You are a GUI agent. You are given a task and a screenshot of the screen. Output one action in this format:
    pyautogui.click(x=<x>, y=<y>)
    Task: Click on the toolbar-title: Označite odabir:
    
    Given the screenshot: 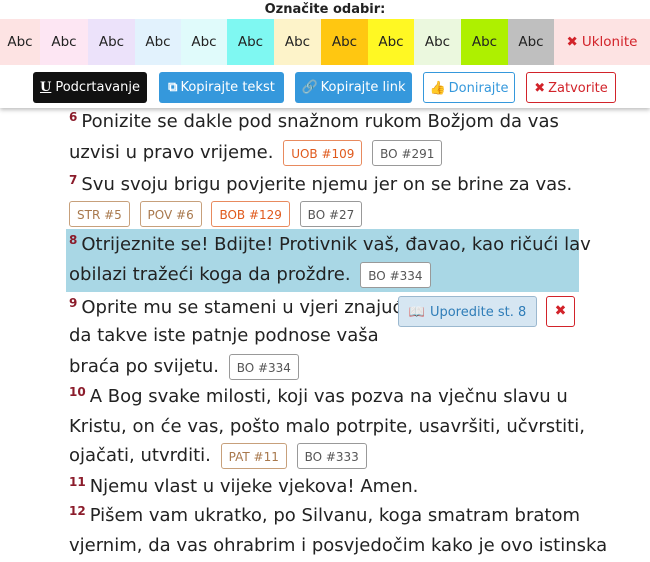 What is the action you would take?
    pyautogui.click(x=325, y=9)
    